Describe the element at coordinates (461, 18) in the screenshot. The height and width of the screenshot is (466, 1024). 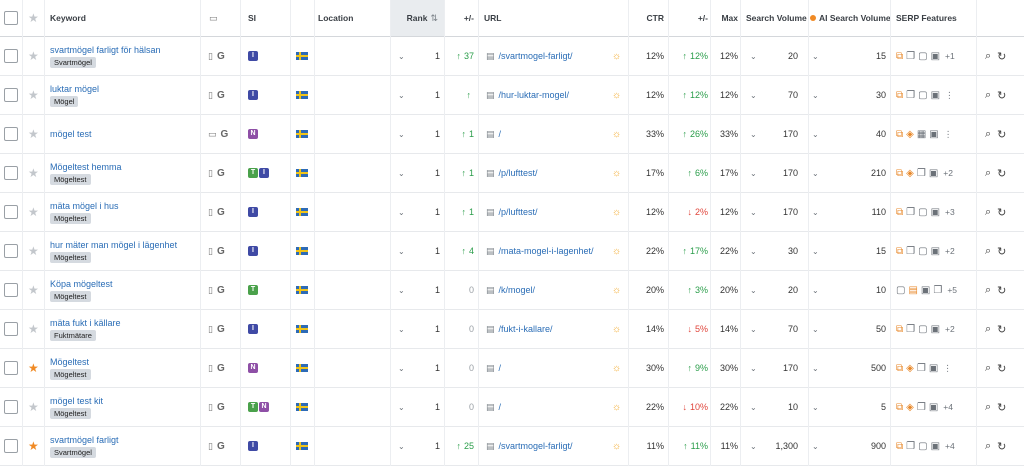
I see `rank-change-header: +/-` at that location.